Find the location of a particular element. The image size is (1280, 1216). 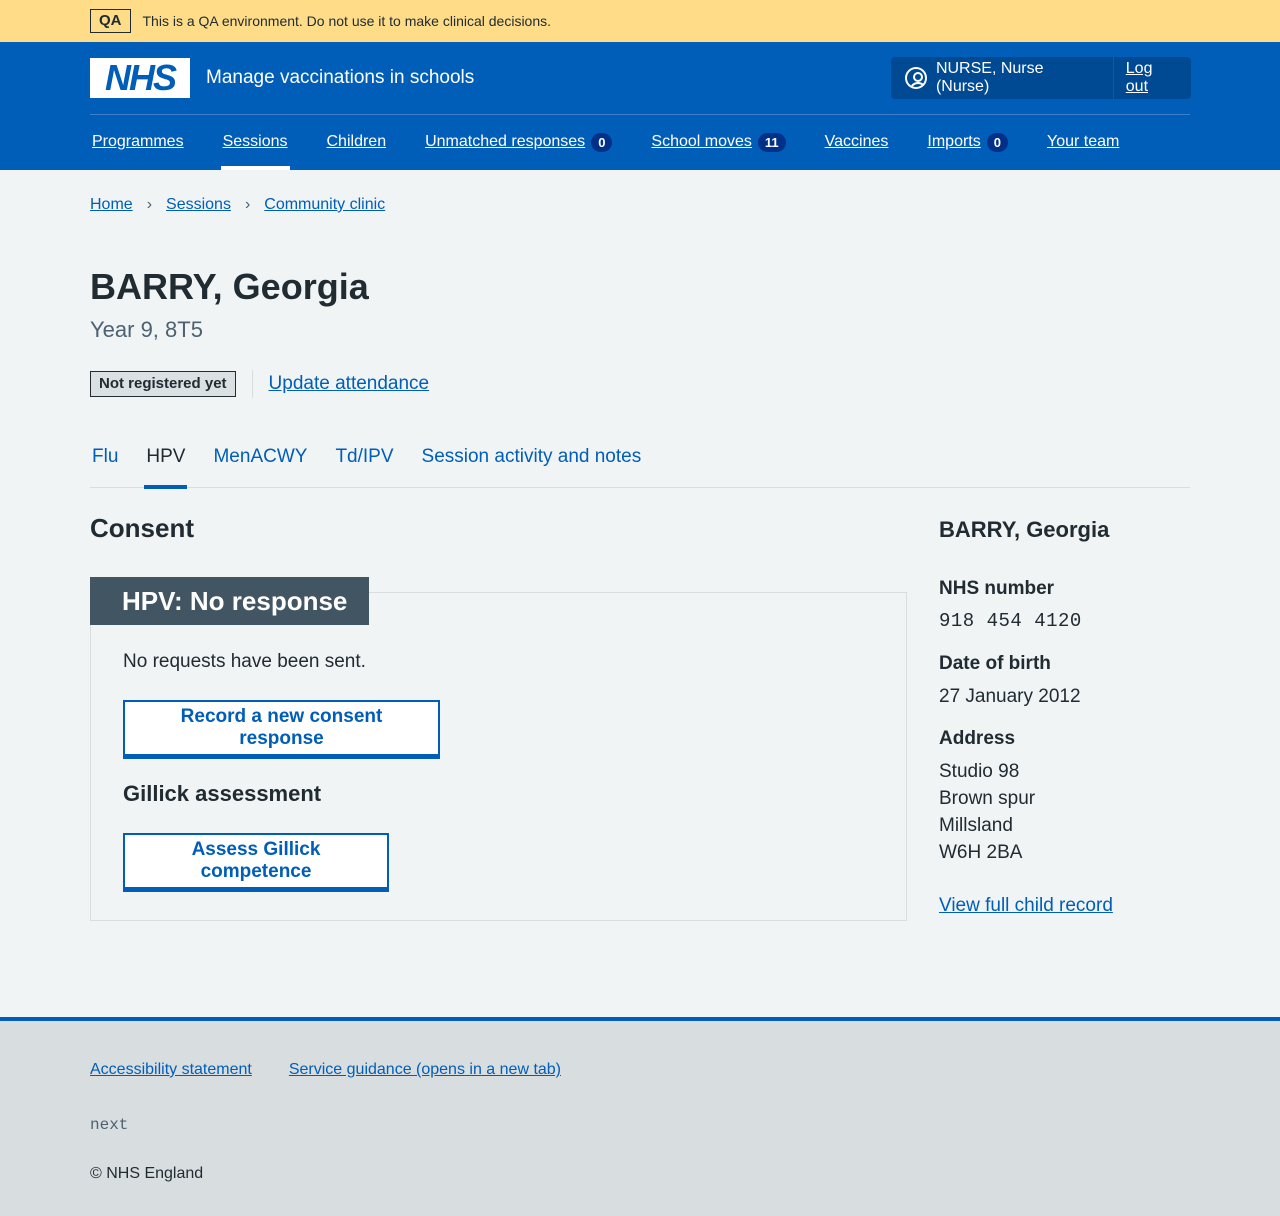

page-subtitle: Year 9, 8T5 is located at coordinates (146, 329).